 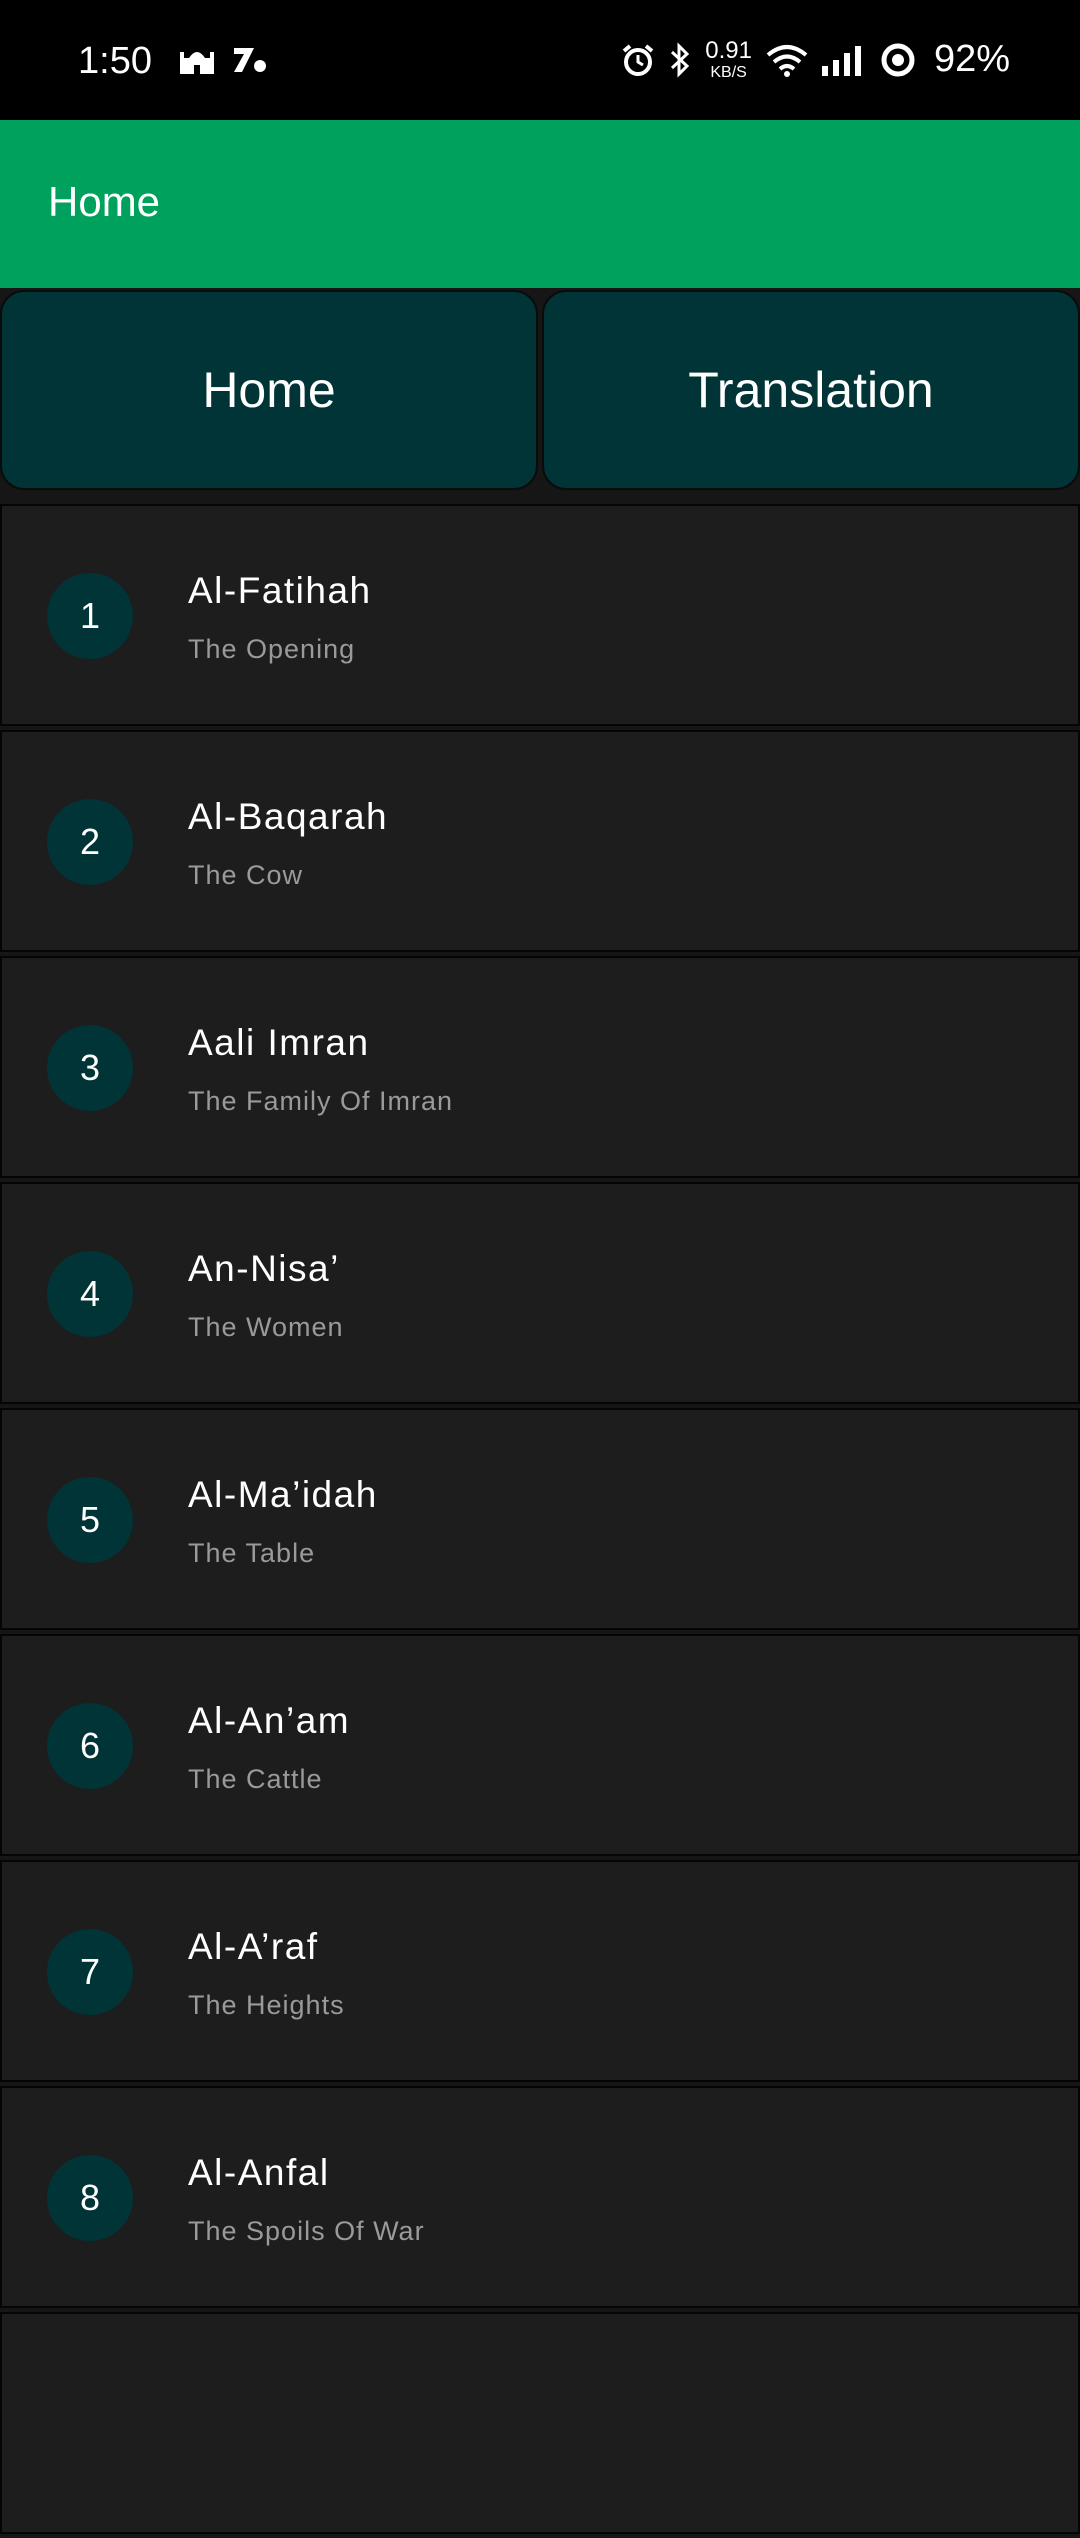 What do you see at coordinates (540, 841) in the screenshot?
I see `list-item: 2 Al-Baqarah The Cow` at bounding box center [540, 841].